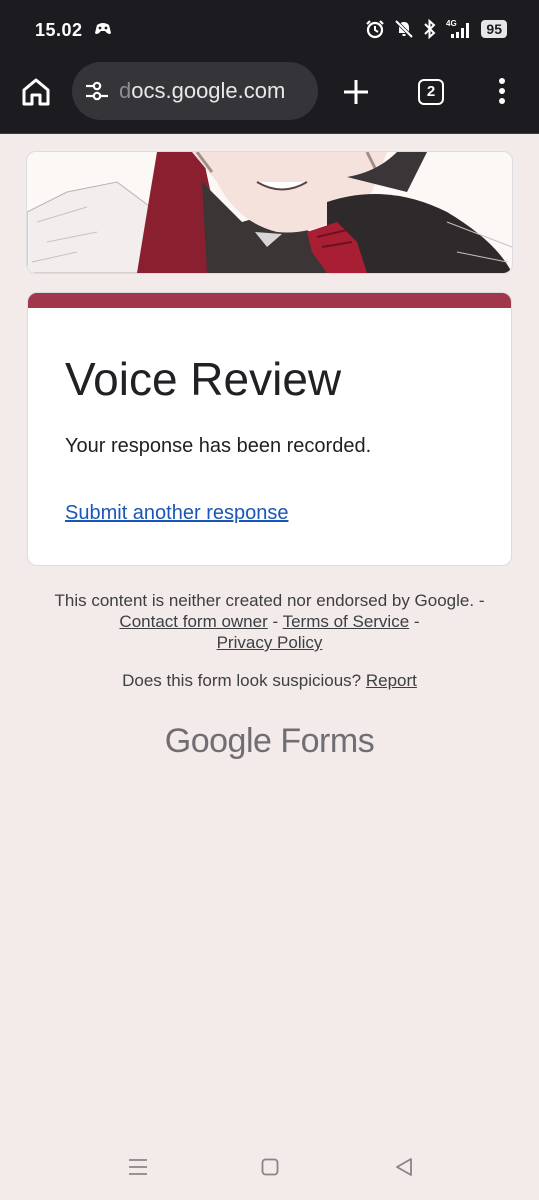  Describe the element at coordinates (270, 1167) in the screenshot. I see `home-square-icon` at that location.